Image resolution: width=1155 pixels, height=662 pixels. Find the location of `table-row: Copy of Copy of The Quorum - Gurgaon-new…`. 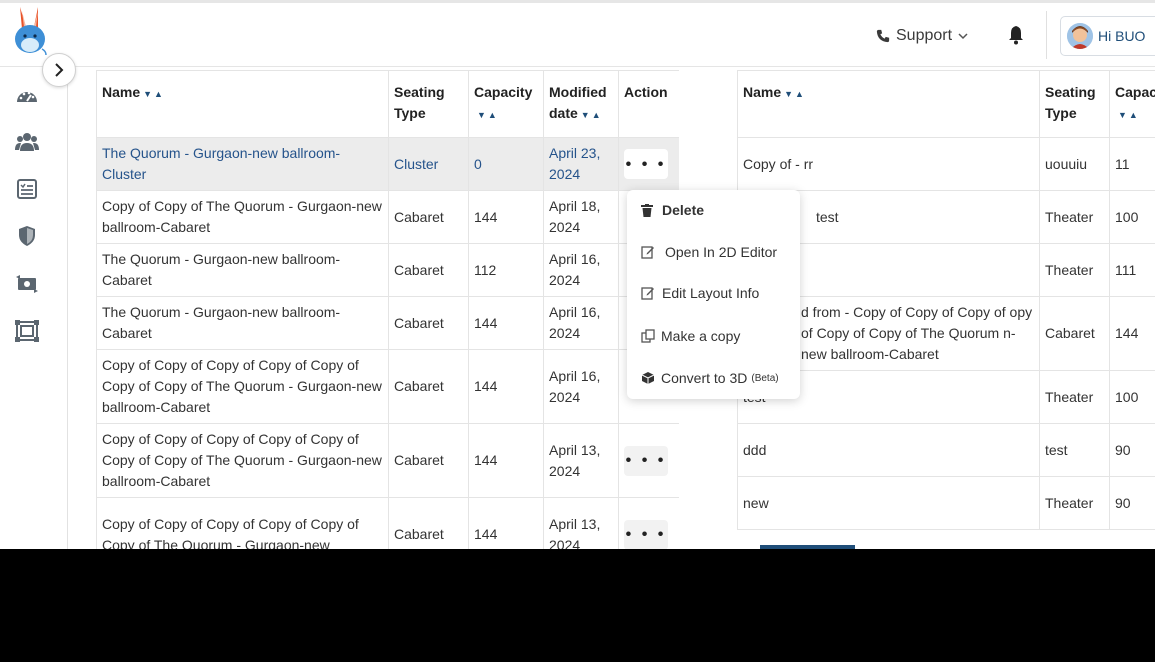

table-row: Copy of Copy of The Quorum - Gurgaon-new… is located at coordinates (387, 217).